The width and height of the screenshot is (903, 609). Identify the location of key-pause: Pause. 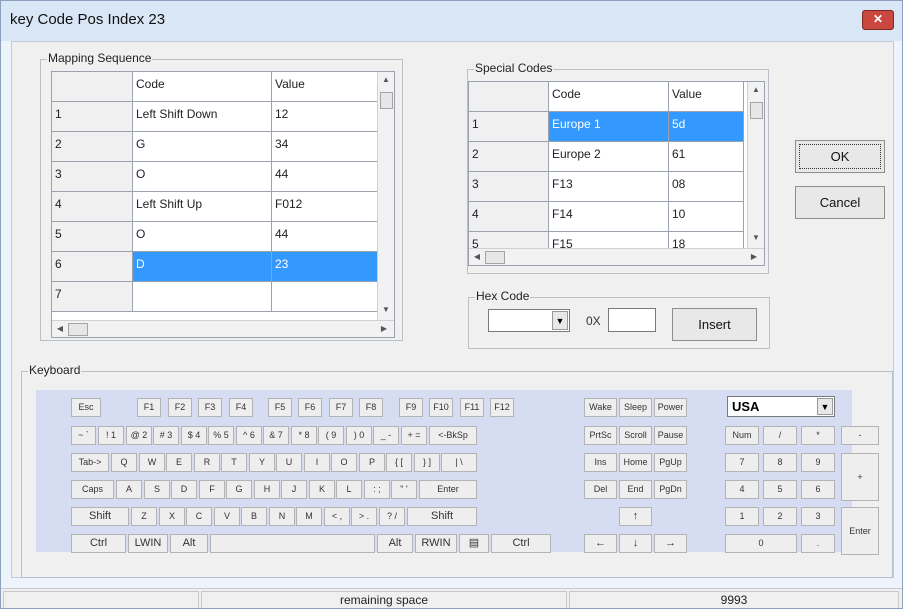
(670, 435).